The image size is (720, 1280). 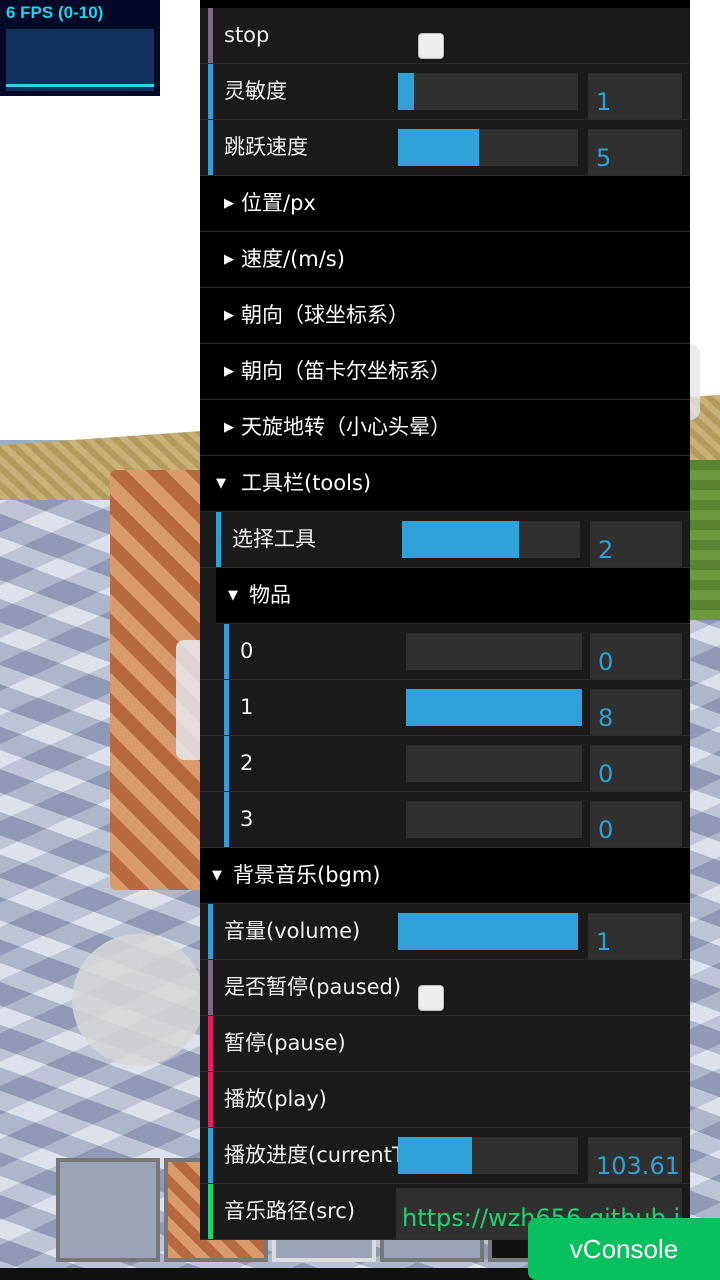 What do you see at coordinates (488, 91) in the screenshot?
I see `sensitivity-slider` at bounding box center [488, 91].